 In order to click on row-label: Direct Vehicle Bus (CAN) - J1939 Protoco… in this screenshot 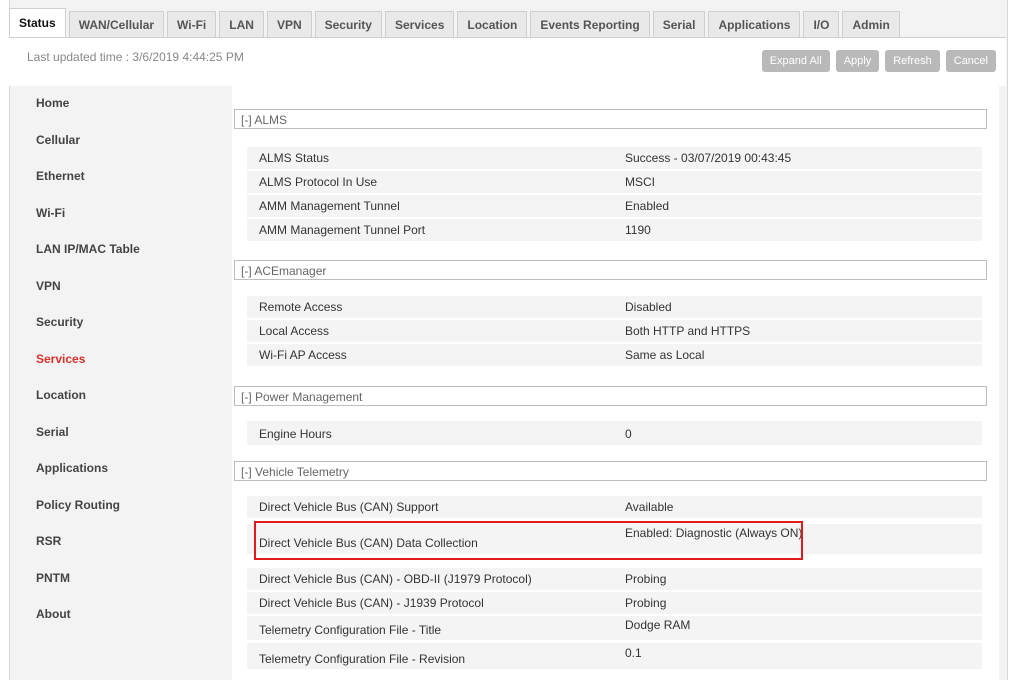, I will do `click(371, 603)`.